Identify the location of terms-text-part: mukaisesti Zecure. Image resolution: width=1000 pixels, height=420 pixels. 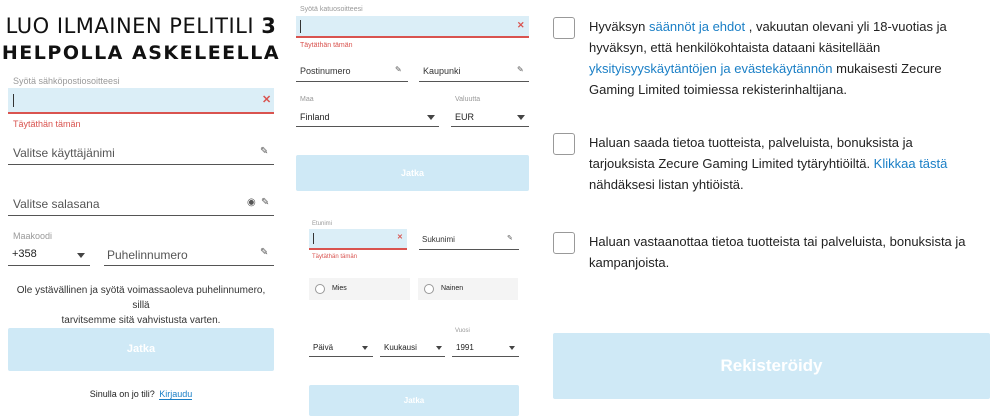
(887, 68).